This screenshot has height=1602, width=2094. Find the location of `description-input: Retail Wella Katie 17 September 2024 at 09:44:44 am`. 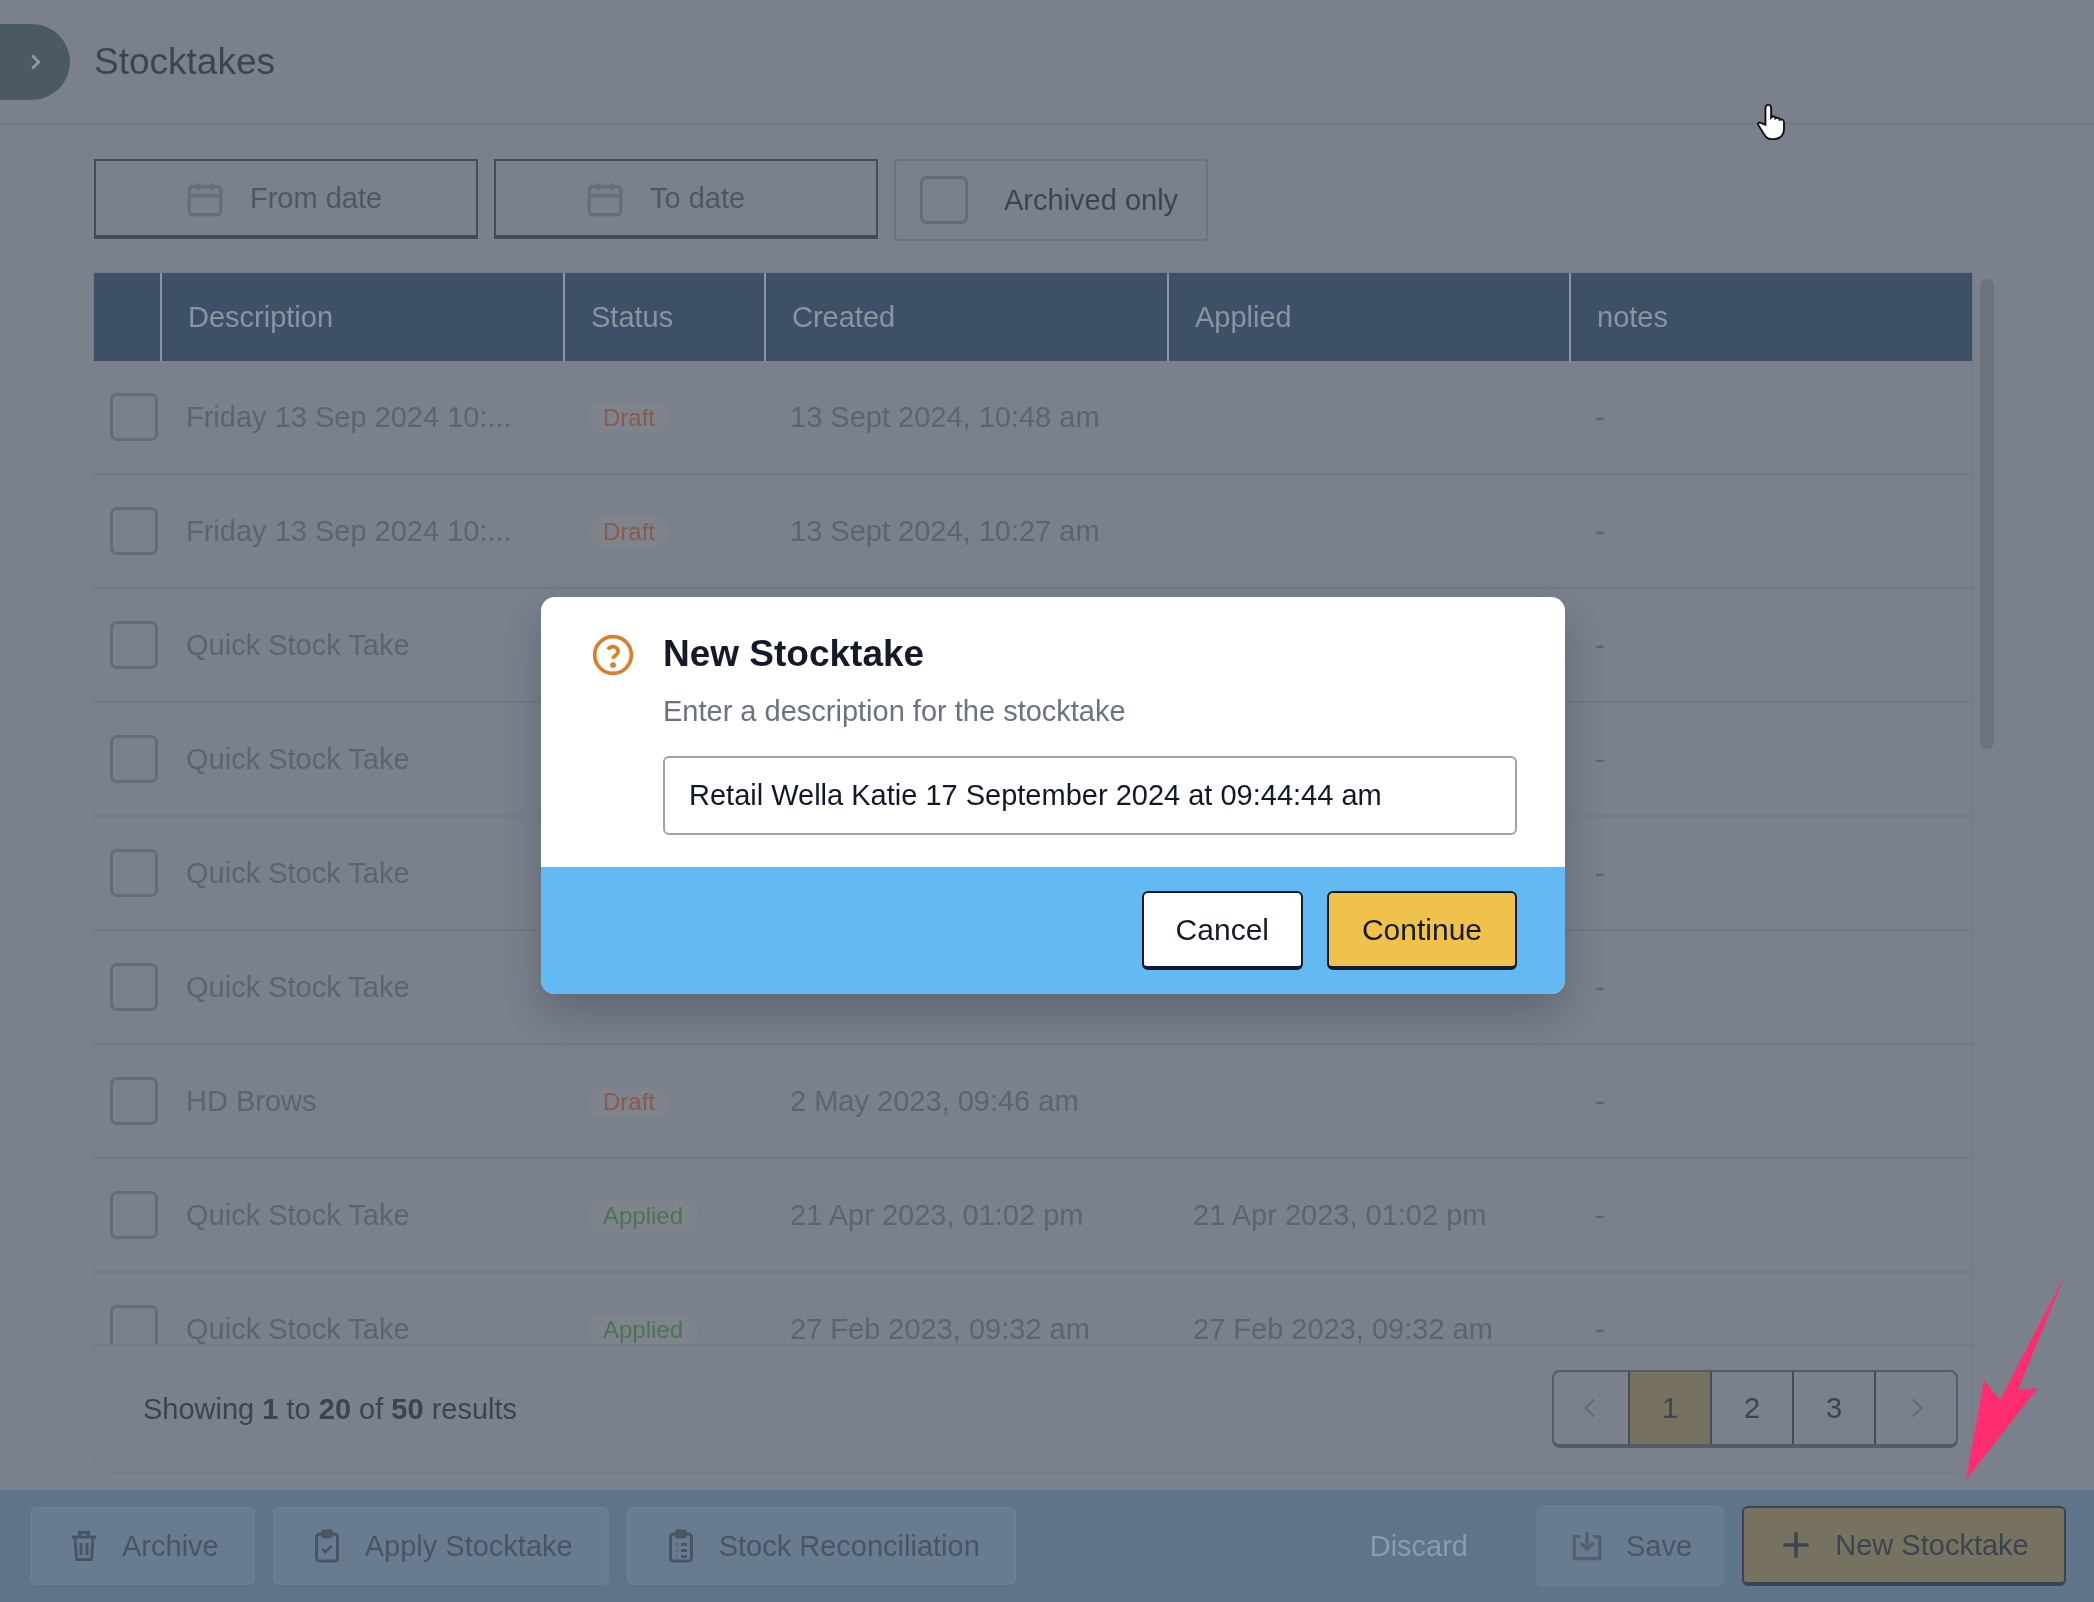

description-input: Retail Wella Katie 17 September 2024 at 09:44:44 am is located at coordinates (1090, 795).